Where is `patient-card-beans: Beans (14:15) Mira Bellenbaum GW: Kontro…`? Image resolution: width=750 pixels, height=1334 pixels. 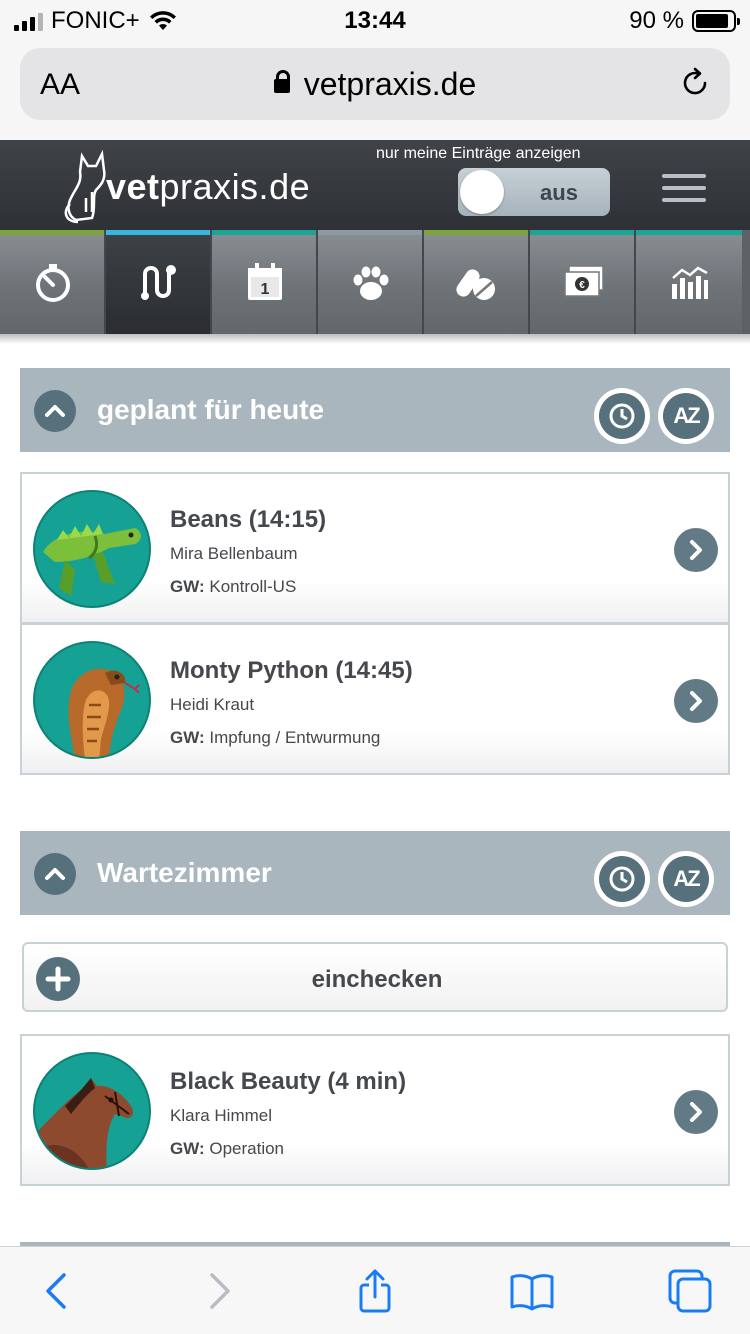
patient-card-beans: Beans (14:15) Mira Bellenbaum GW: Kontro… is located at coordinates (375, 548).